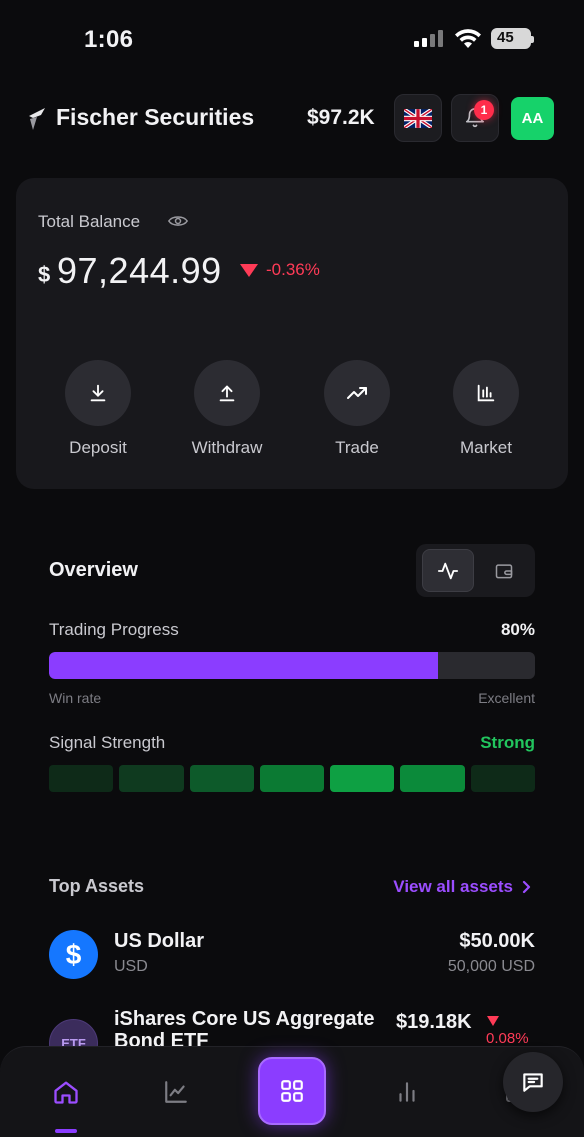 The width and height of the screenshot is (584, 1137). I want to click on wallet-view-button, so click(504, 570).